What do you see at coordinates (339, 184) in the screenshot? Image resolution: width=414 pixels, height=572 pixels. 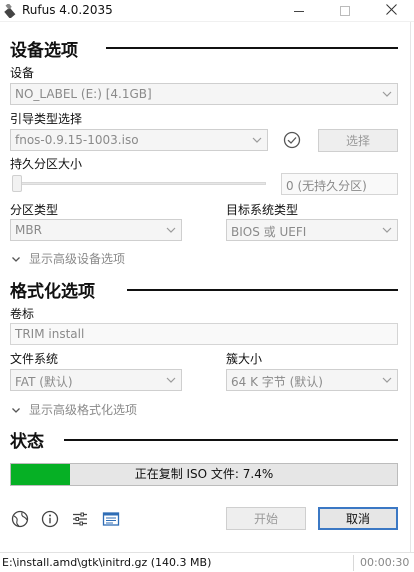 I see `persistent-size-field: 0 (无持久分区)` at bounding box center [339, 184].